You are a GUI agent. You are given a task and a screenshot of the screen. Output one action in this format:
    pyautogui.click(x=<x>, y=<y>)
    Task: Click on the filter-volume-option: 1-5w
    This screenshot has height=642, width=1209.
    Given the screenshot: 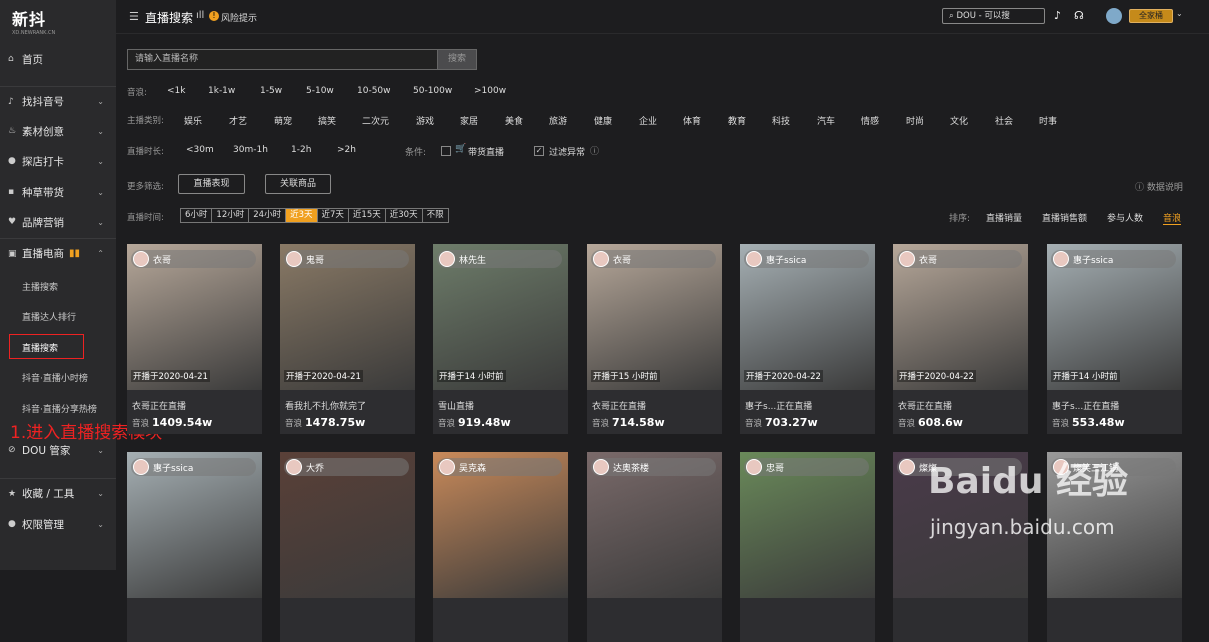 What is the action you would take?
    pyautogui.click(x=271, y=91)
    